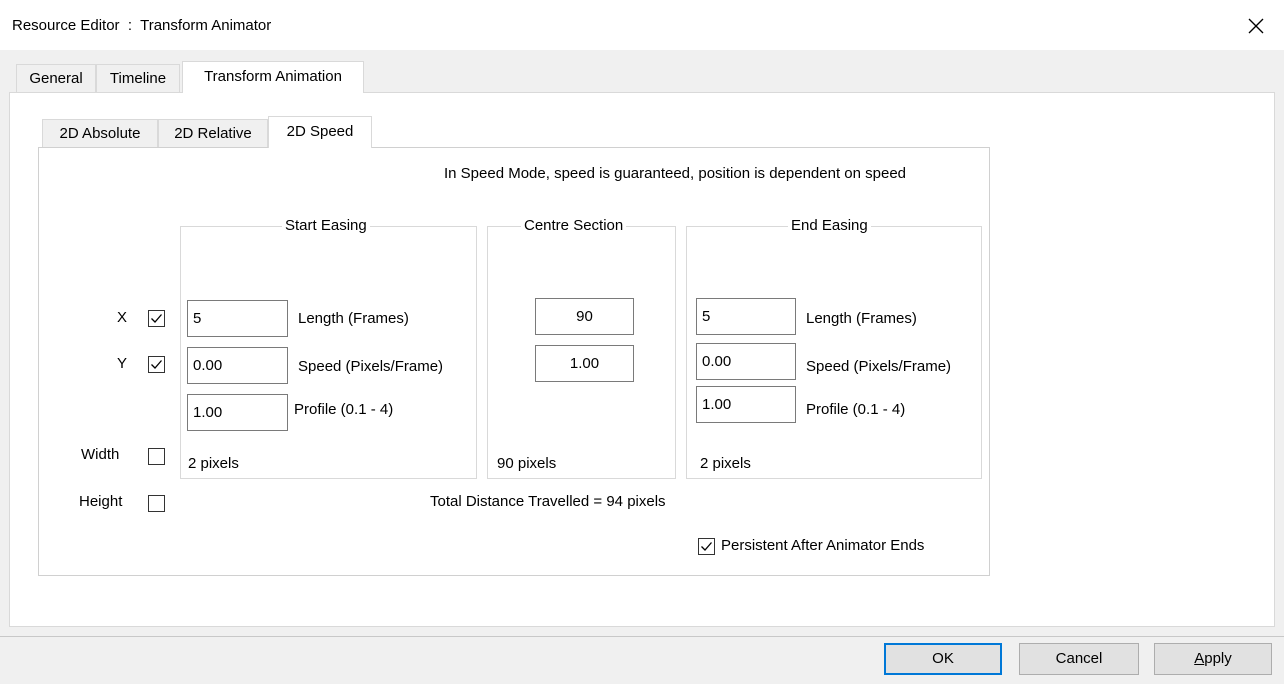  What do you see at coordinates (122, 317) in the screenshot?
I see `axis-x-label: X` at bounding box center [122, 317].